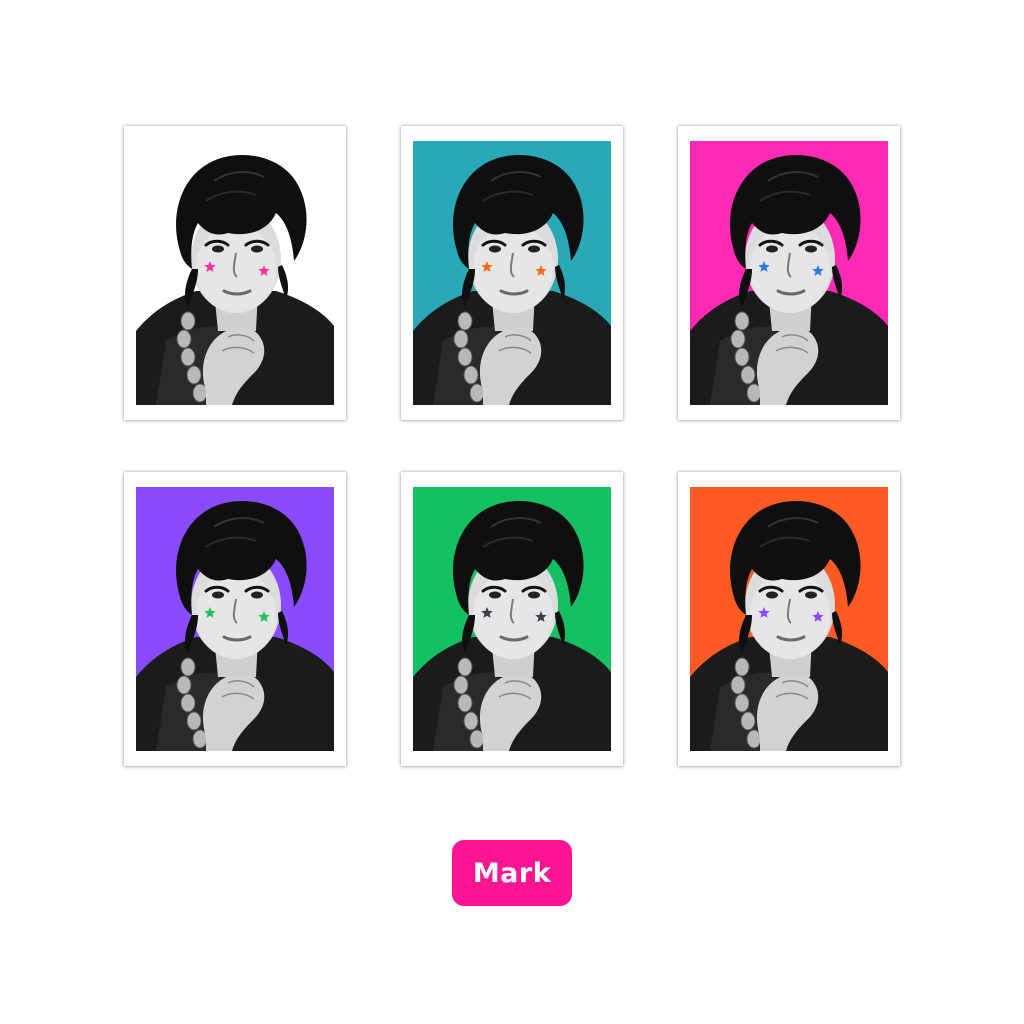 This screenshot has height=1024, width=1024. I want to click on name-label-text: Mark, so click(512, 873).